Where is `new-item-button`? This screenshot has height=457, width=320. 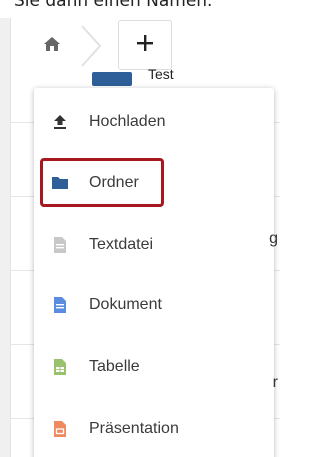 new-item-button is located at coordinates (145, 45).